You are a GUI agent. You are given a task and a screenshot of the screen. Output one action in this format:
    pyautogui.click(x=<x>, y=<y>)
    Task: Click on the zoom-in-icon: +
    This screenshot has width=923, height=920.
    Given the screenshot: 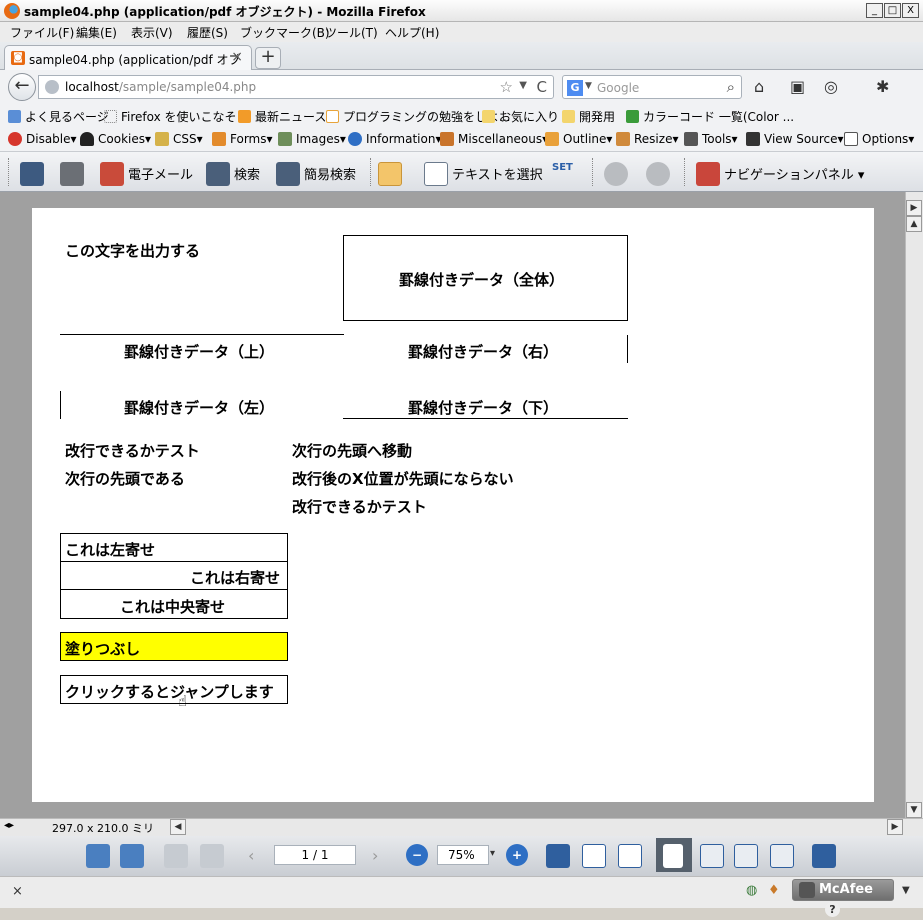 What is the action you would take?
    pyautogui.click(x=517, y=855)
    